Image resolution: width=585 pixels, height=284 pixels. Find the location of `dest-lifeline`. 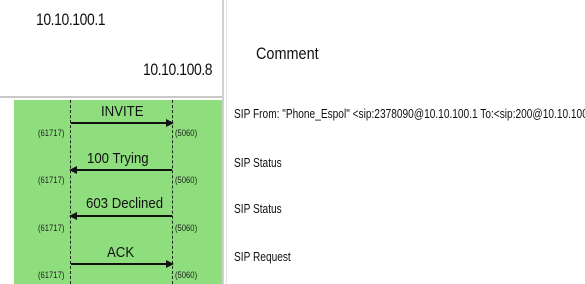

dest-lifeline is located at coordinates (172, 192).